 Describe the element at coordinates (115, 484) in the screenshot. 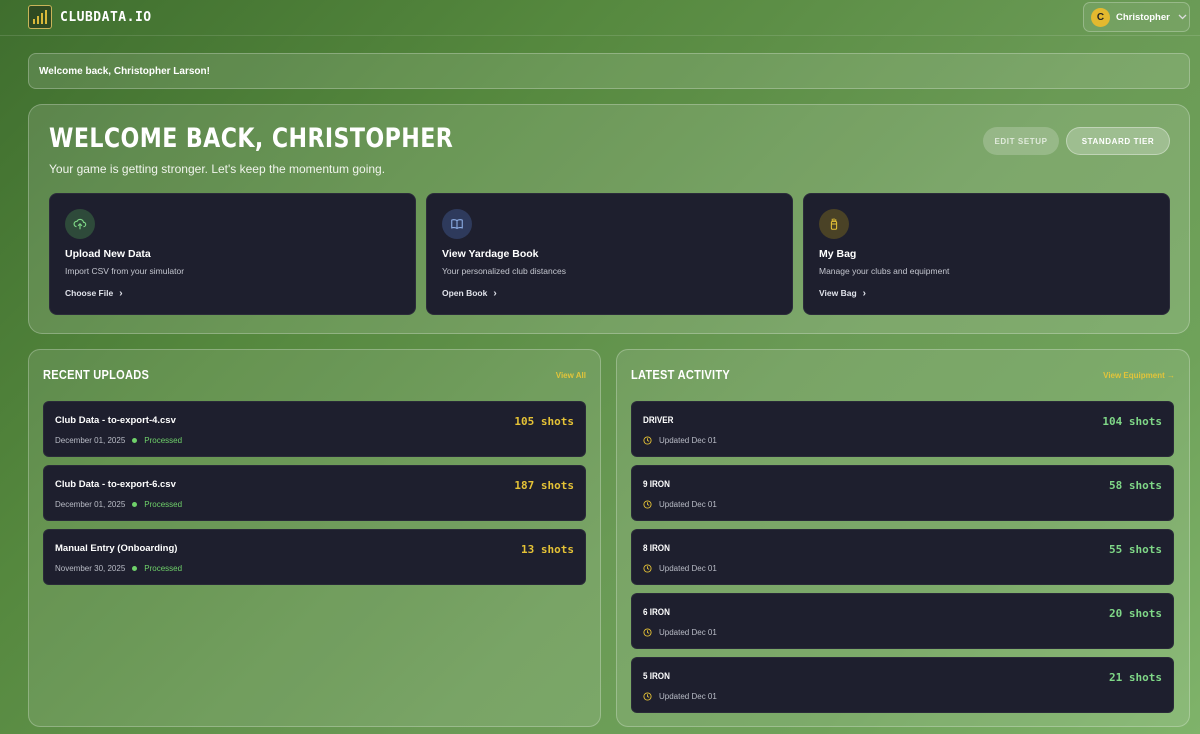

I see `upload-name: Club Data - to-export-6.csv` at that location.